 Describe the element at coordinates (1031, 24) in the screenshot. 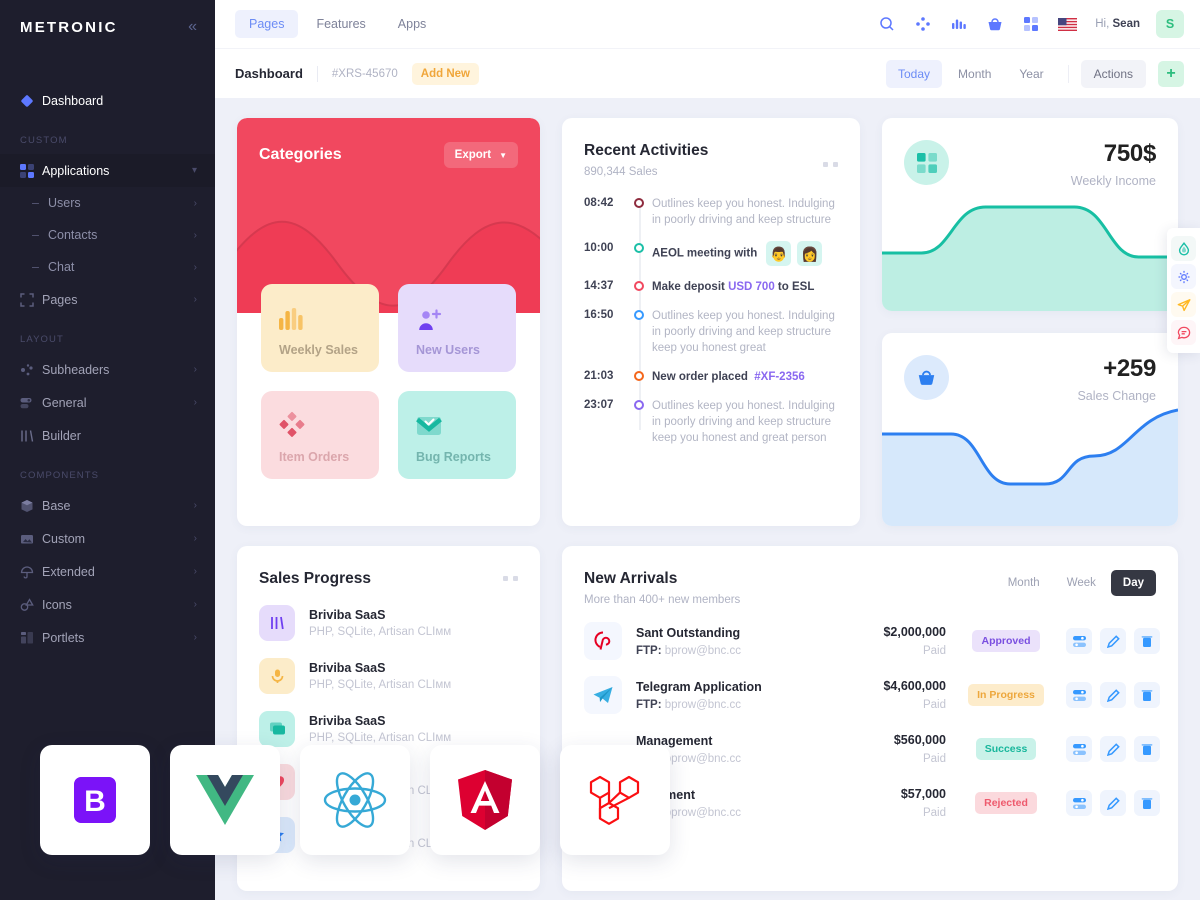

I see `grid-icon` at that location.